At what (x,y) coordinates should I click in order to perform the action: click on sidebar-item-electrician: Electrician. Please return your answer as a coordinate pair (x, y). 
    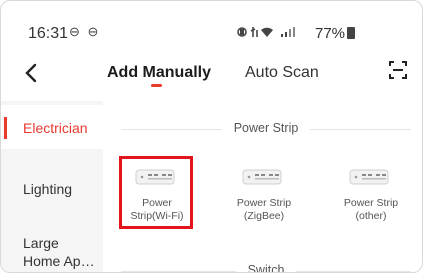
    Looking at the image, I should click on (52, 127).